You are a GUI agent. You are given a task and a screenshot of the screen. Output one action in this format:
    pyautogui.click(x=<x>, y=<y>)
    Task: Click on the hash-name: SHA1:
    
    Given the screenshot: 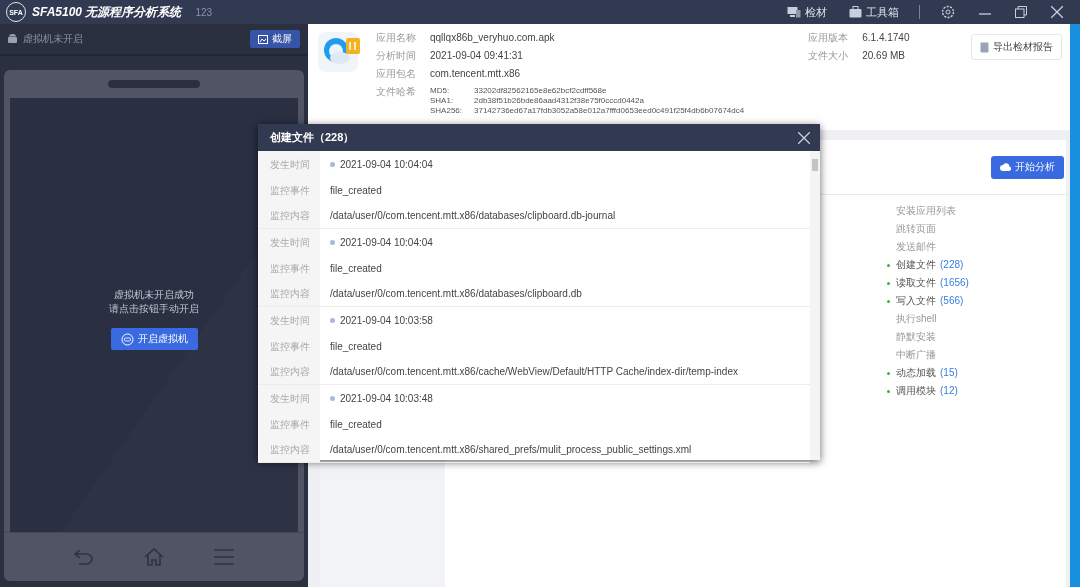 What is the action you would take?
    pyautogui.click(x=442, y=101)
    